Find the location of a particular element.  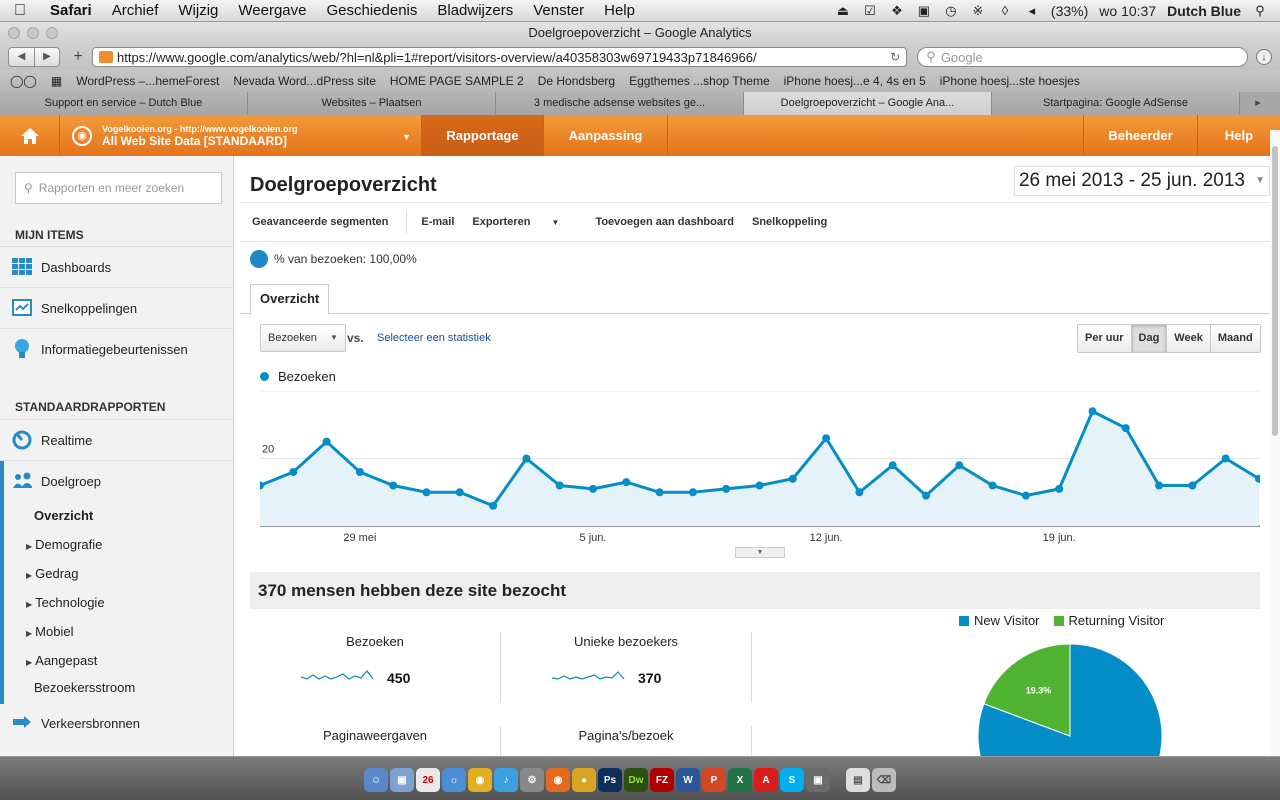

segment-indicator: % van bezoeken: 100,00% is located at coordinates (333, 259).